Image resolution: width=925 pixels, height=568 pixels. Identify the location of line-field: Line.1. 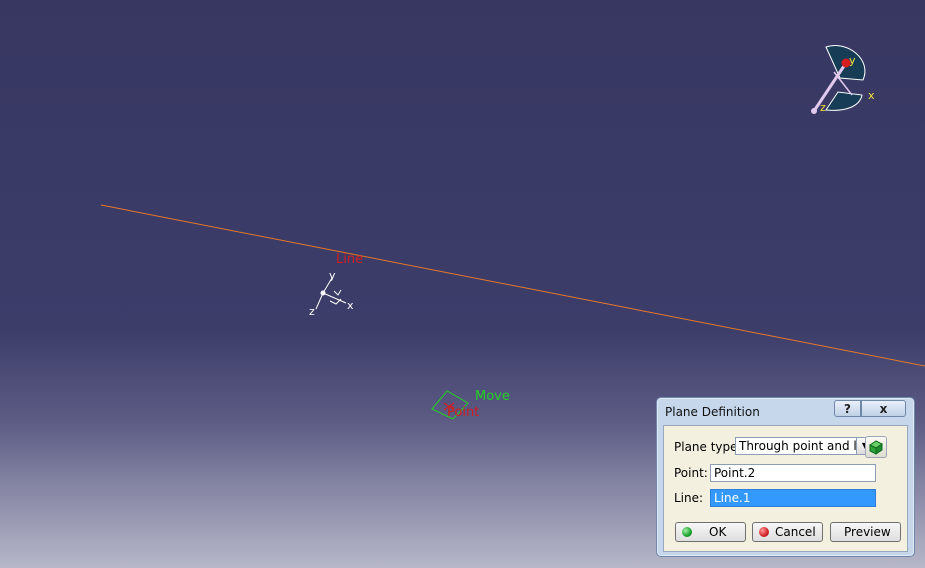
(793, 498).